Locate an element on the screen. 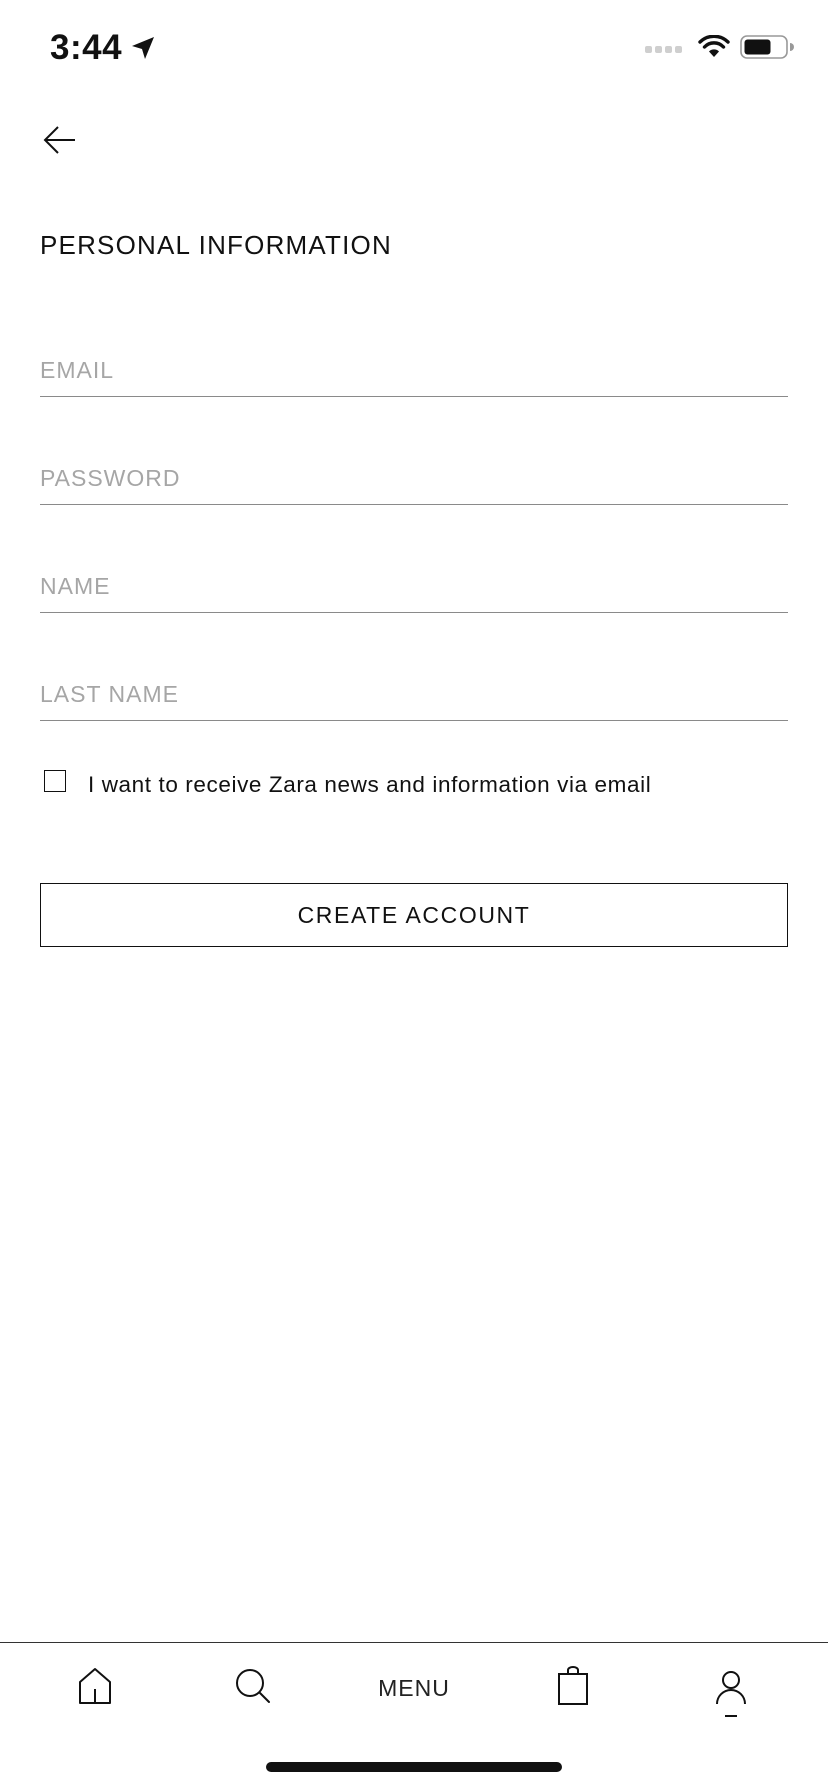 This screenshot has height=1792, width=828. tab-menu: MENU is located at coordinates (414, 1688).